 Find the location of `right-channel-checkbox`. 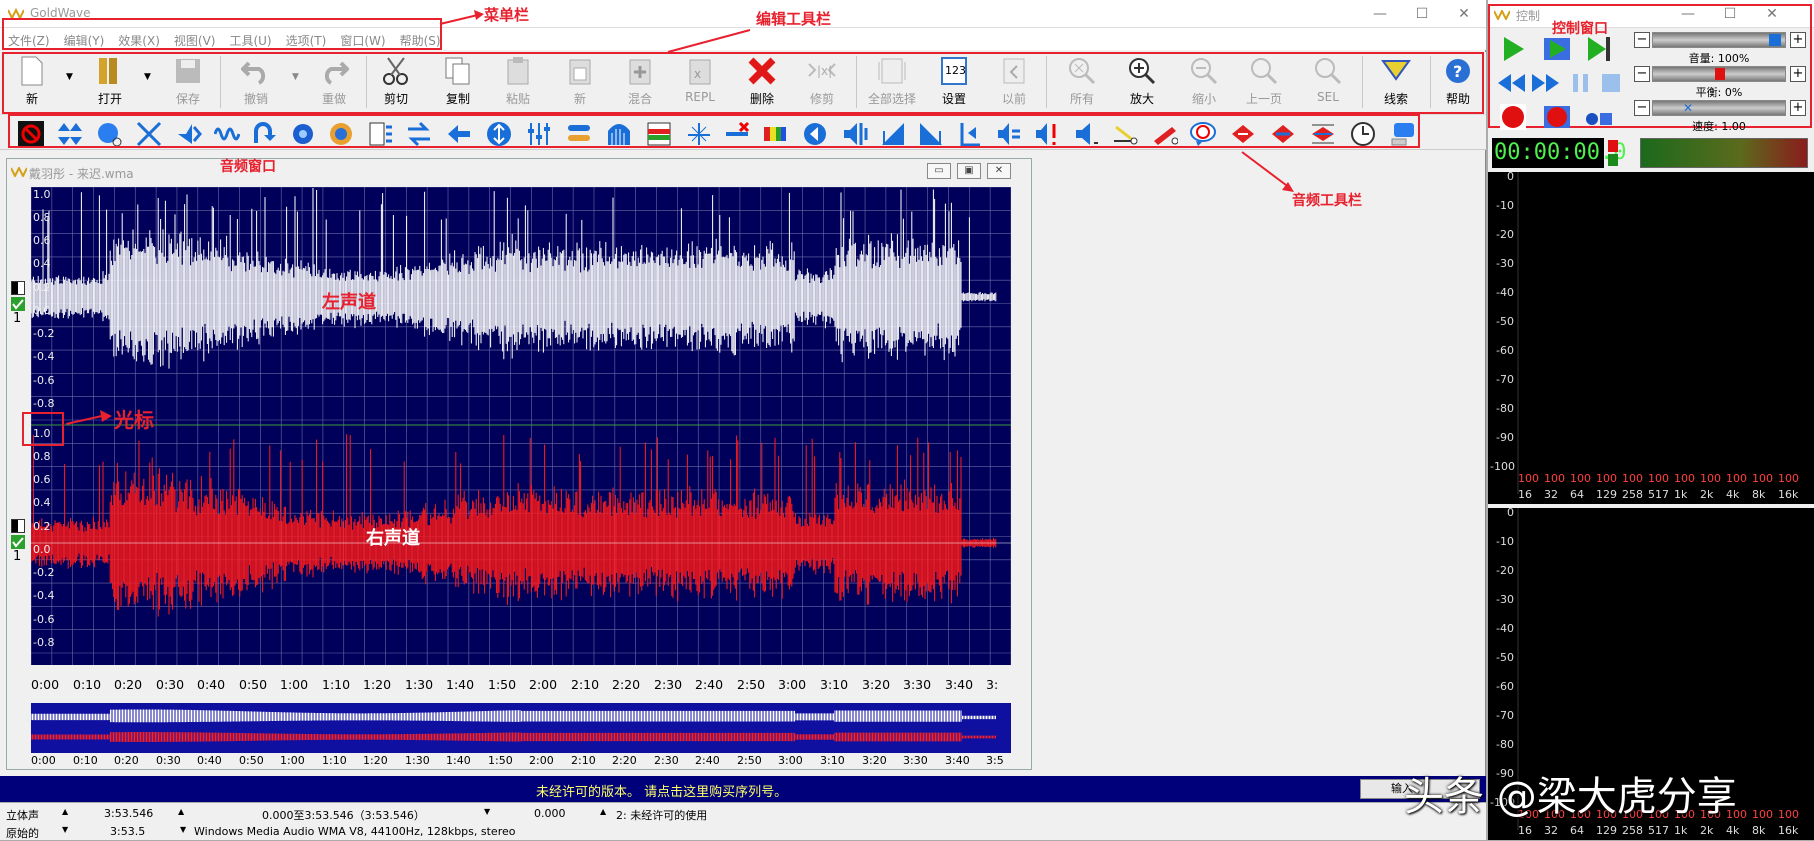

right-channel-checkbox is located at coordinates (18, 542).